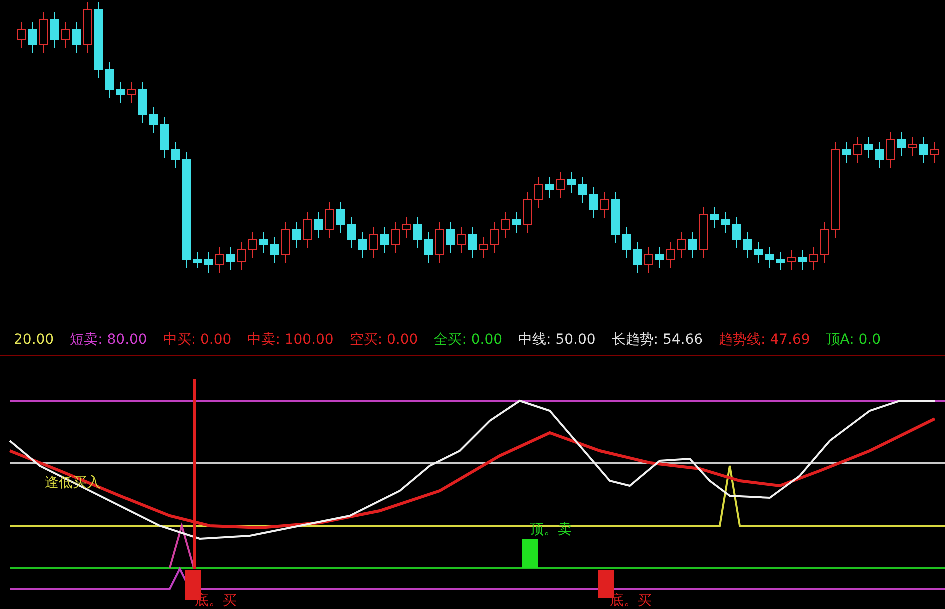 The image size is (945, 609). Describe the element at coordinates (182, 545) in the screenshot. I see `signal-peak-line` at that location.